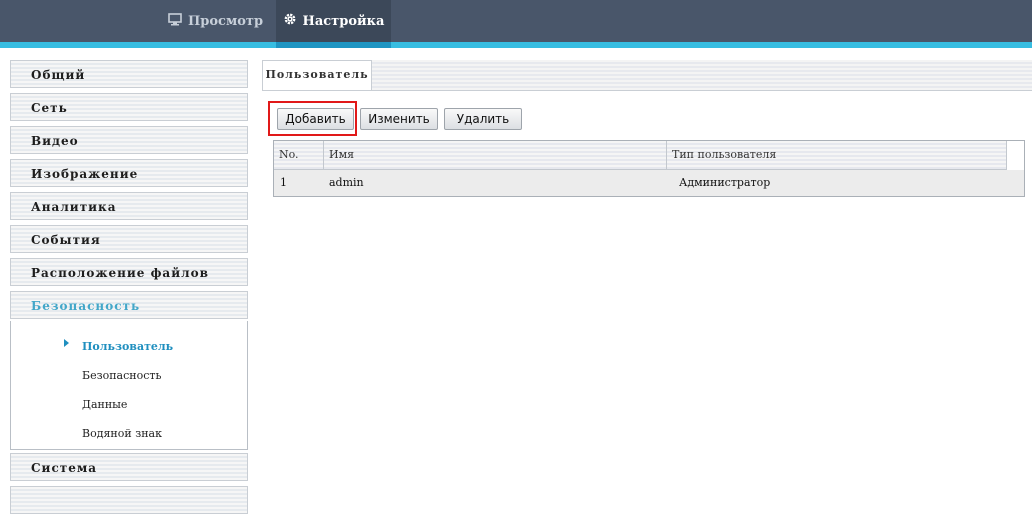 The height and width of the screenshot is (514, 1032). I want to click on sidebar-item-file-location: Расположение файлов, so click(129, 272).